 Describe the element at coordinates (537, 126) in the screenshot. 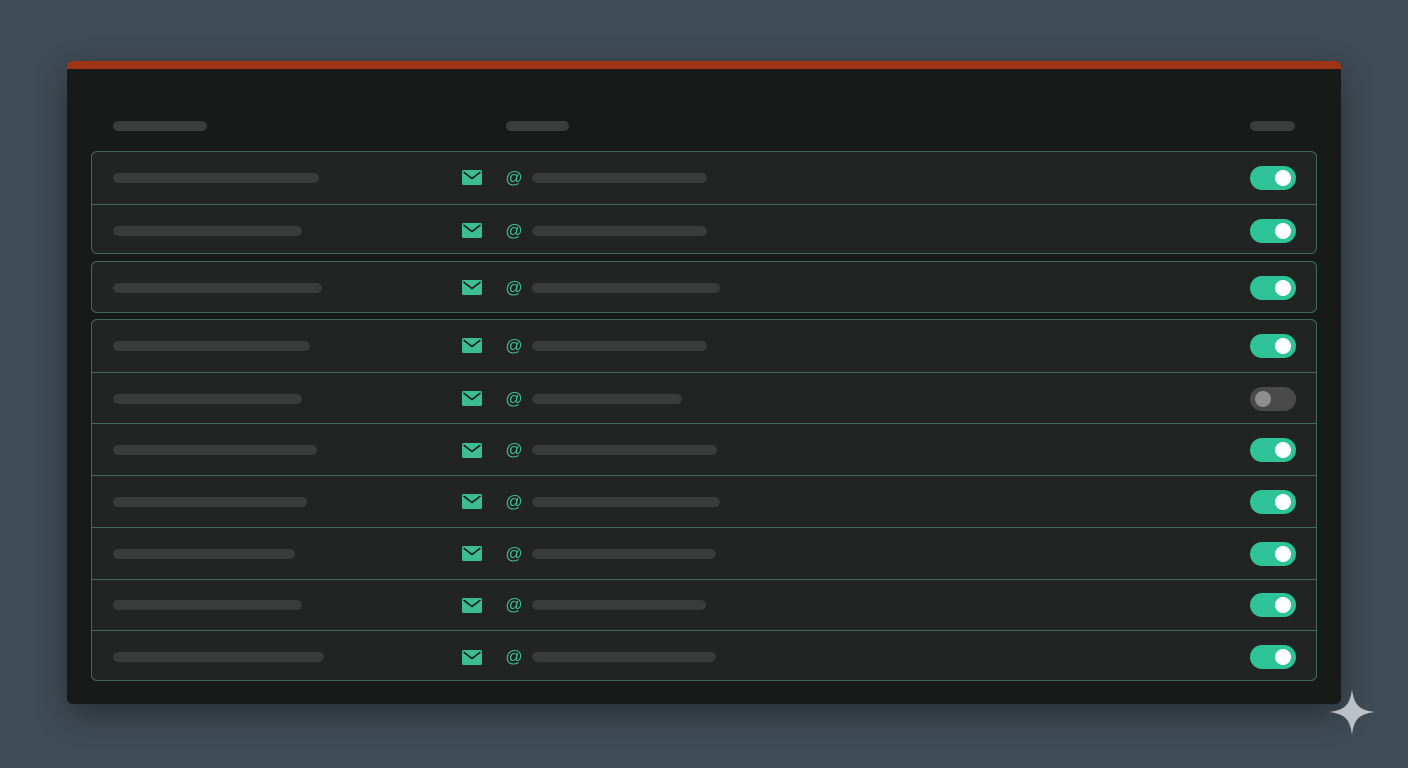

I see `email-column-header` at that location.